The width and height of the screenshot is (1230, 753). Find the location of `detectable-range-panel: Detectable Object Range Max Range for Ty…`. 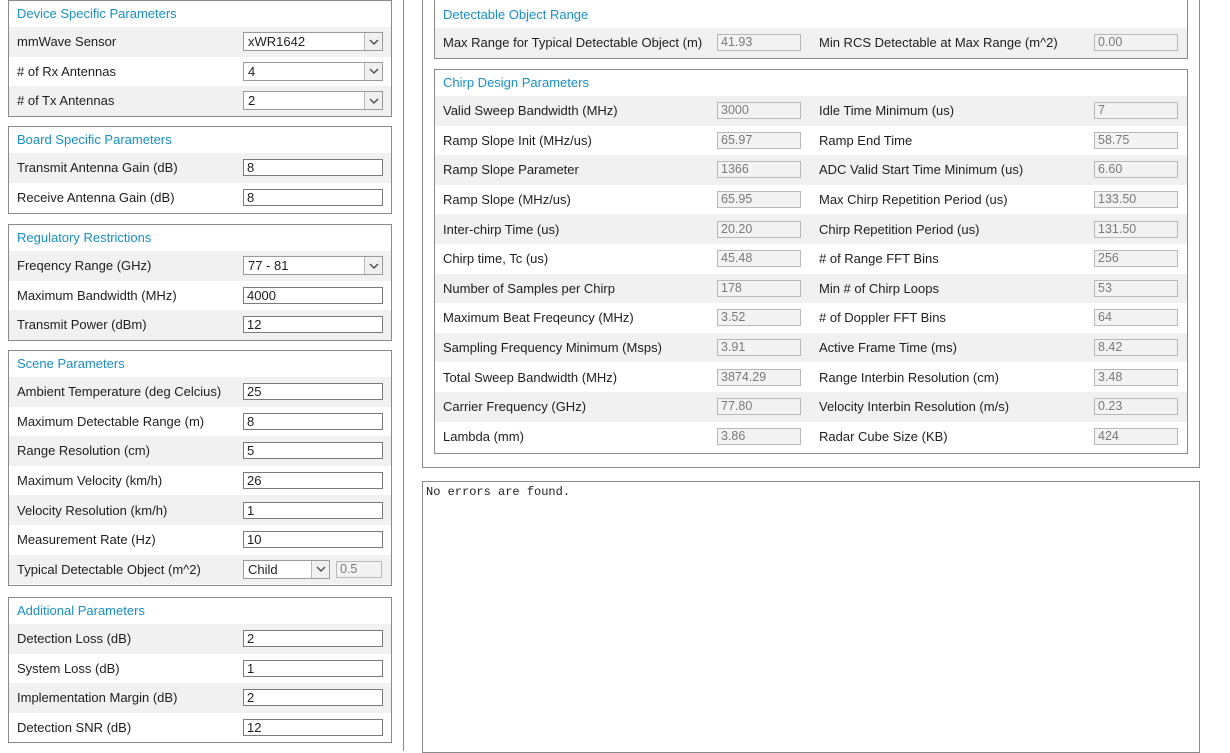

detectable-range-panel: Detectable Object Range Max Range for Ty… is located at coordinates (811, 29).